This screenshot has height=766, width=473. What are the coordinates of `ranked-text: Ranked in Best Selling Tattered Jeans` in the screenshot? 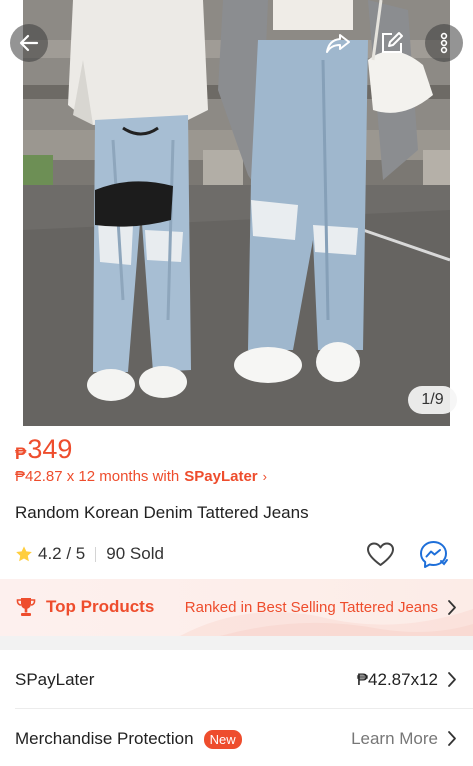 It's located at (311, 607).